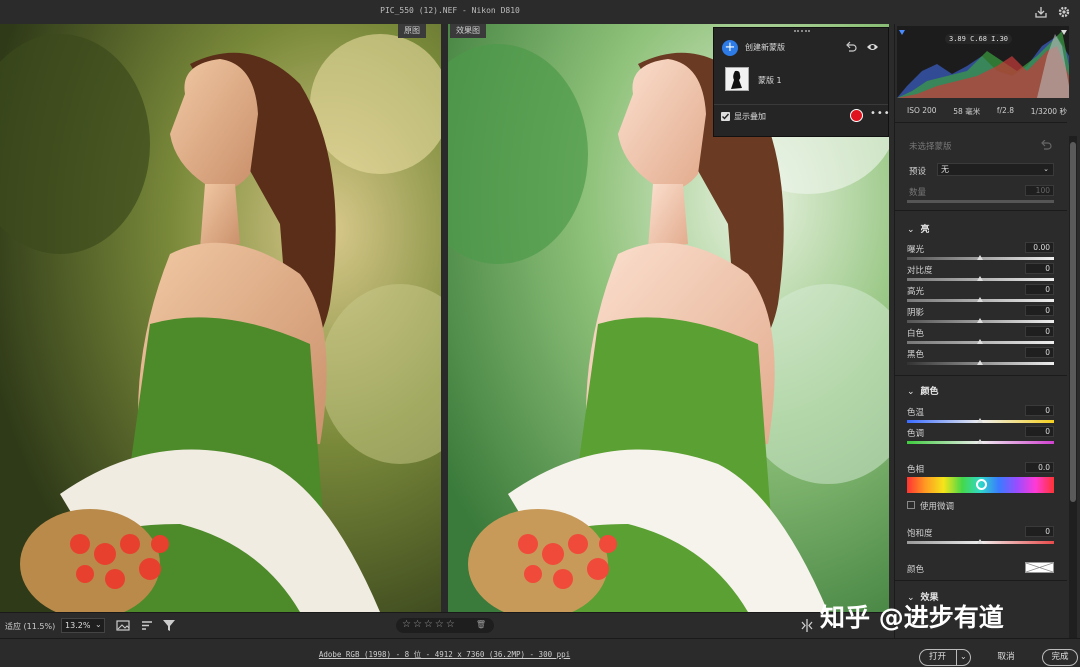 This screenshot has height=667, width=1080. Describe the element at coordinates (1039, 352) in the screenshot. I see `blacks-value: 0` at that location.